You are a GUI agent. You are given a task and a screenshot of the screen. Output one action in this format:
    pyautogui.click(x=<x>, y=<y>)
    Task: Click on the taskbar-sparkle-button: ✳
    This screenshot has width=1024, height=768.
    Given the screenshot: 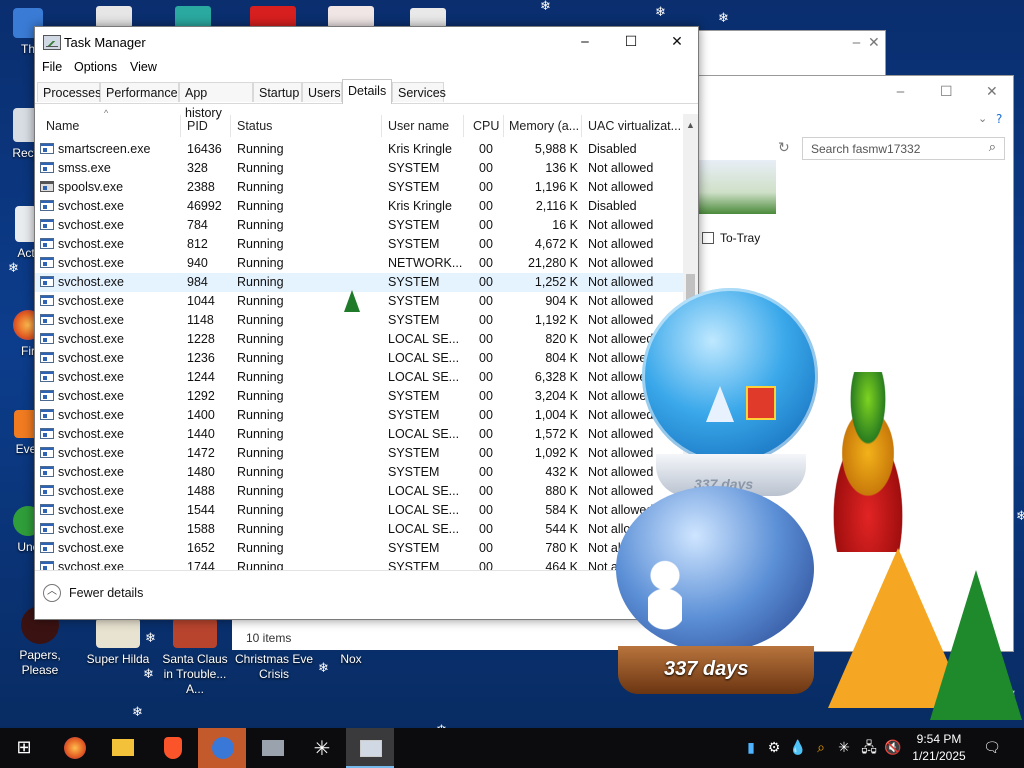 What is the action you would take?
    pyautogui.click(x=322, y=748)
    